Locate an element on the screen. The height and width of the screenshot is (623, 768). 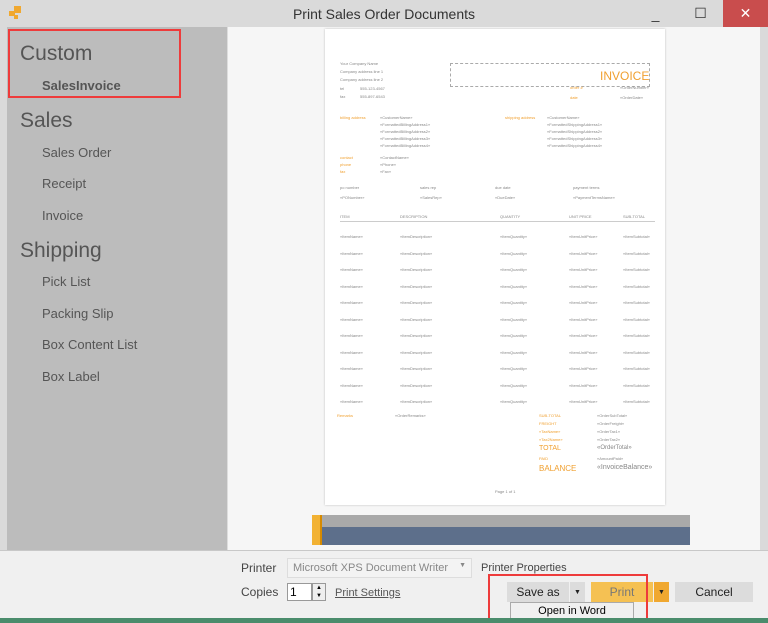
document-text: phone is located at coordinates (346, 164).